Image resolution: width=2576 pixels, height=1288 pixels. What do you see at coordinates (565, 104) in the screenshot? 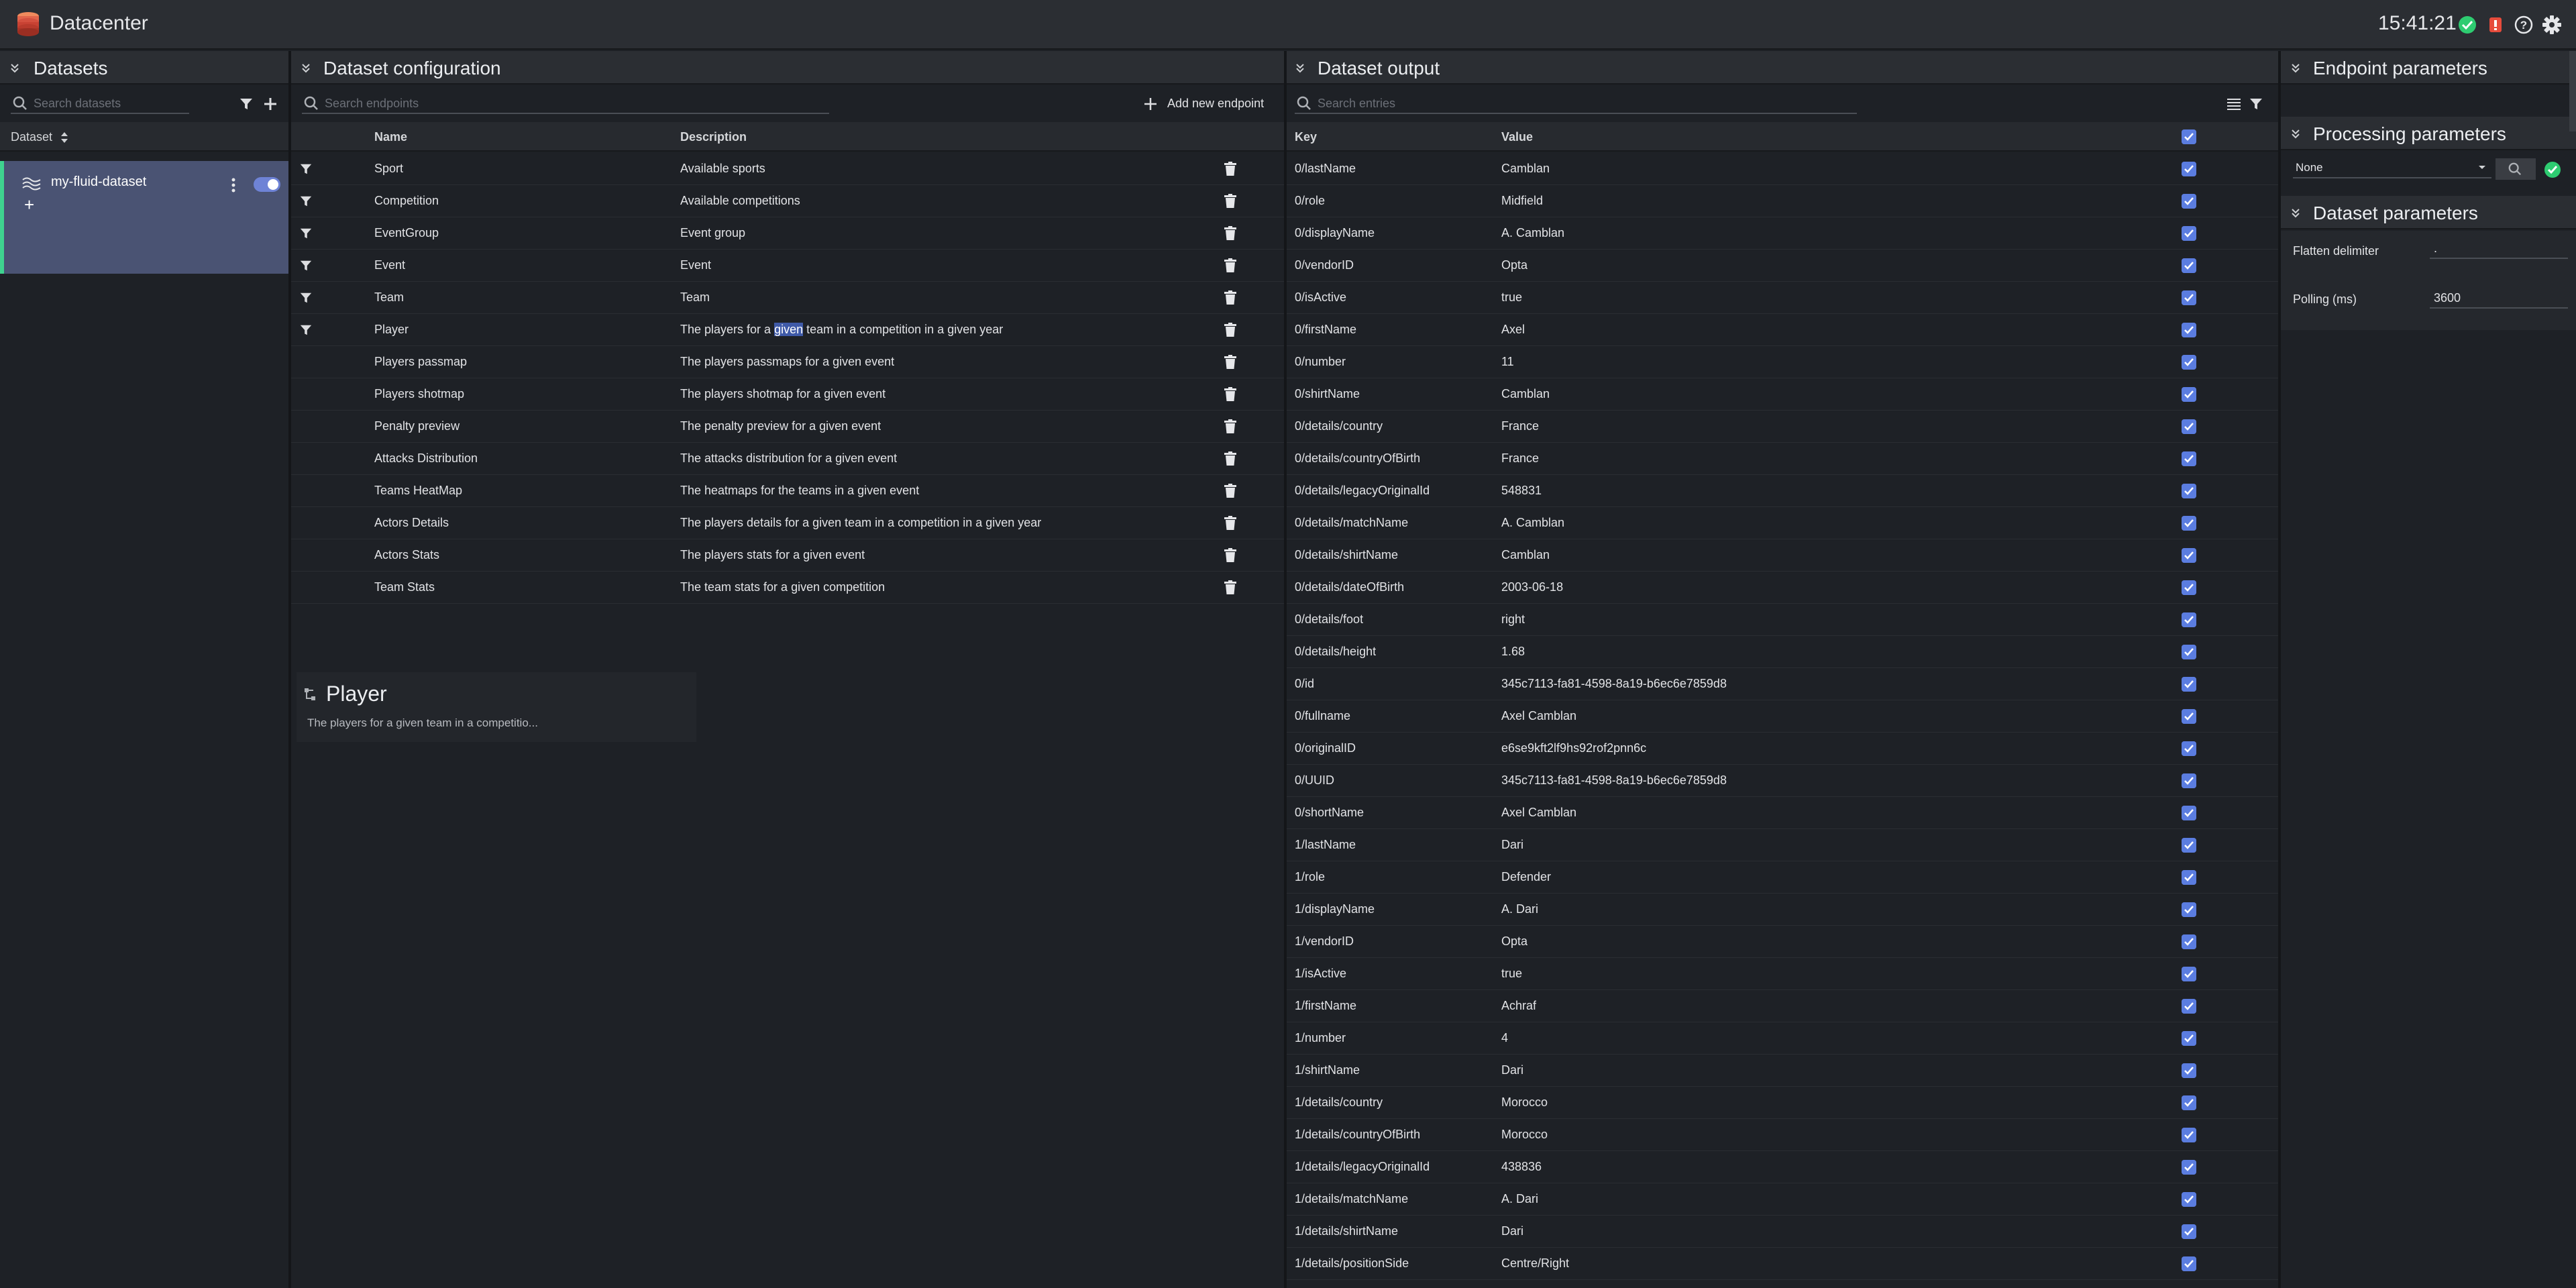
I see `endpoints-search-input` at bounding box center [565, 104].